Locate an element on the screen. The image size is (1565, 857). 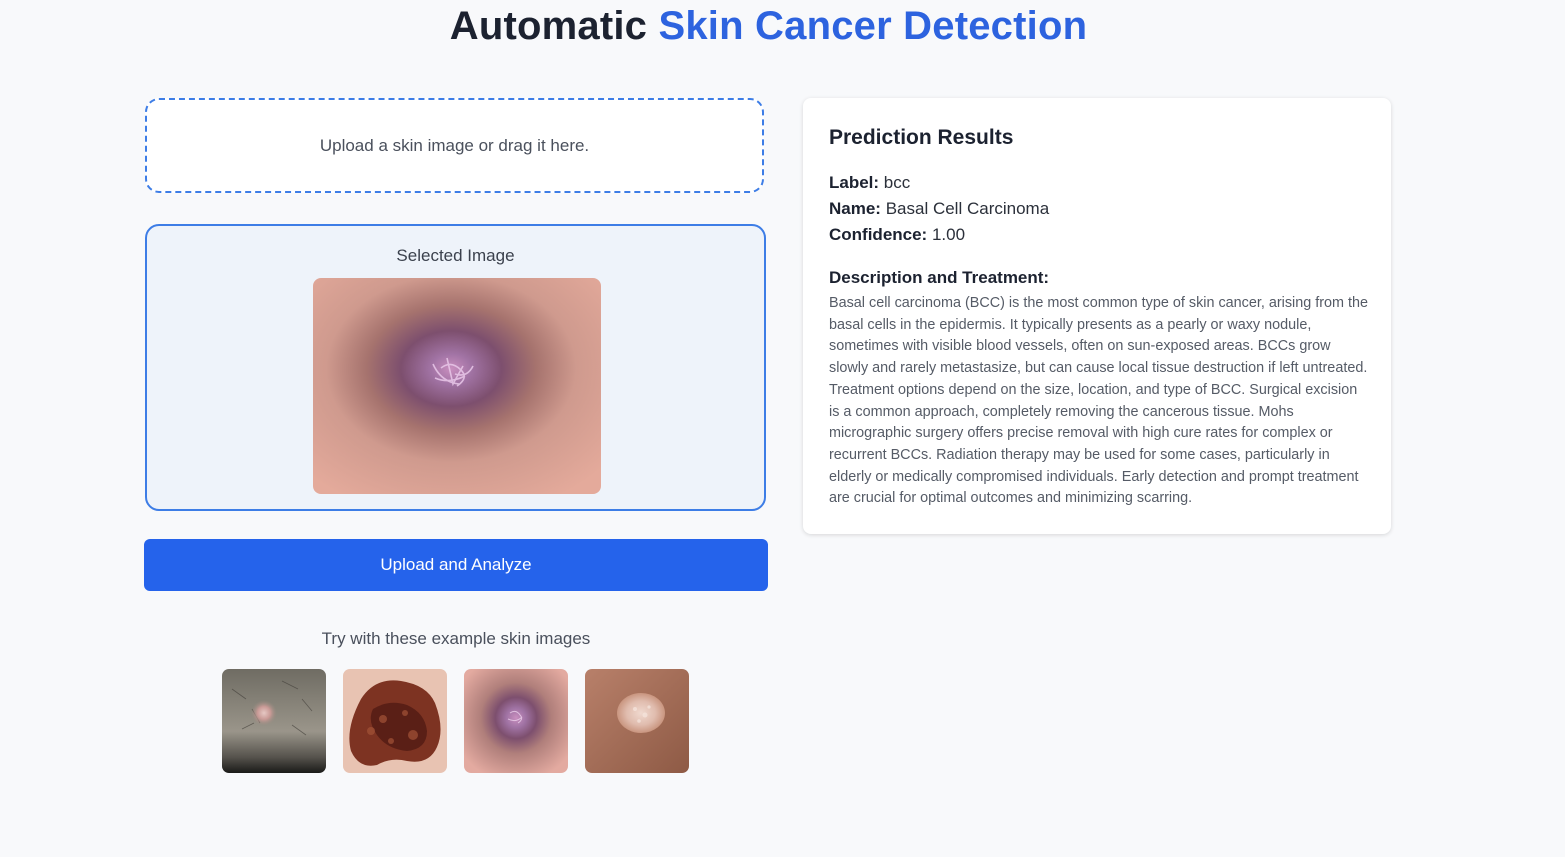
name-key: Name: is located at coordinates (855, 208).